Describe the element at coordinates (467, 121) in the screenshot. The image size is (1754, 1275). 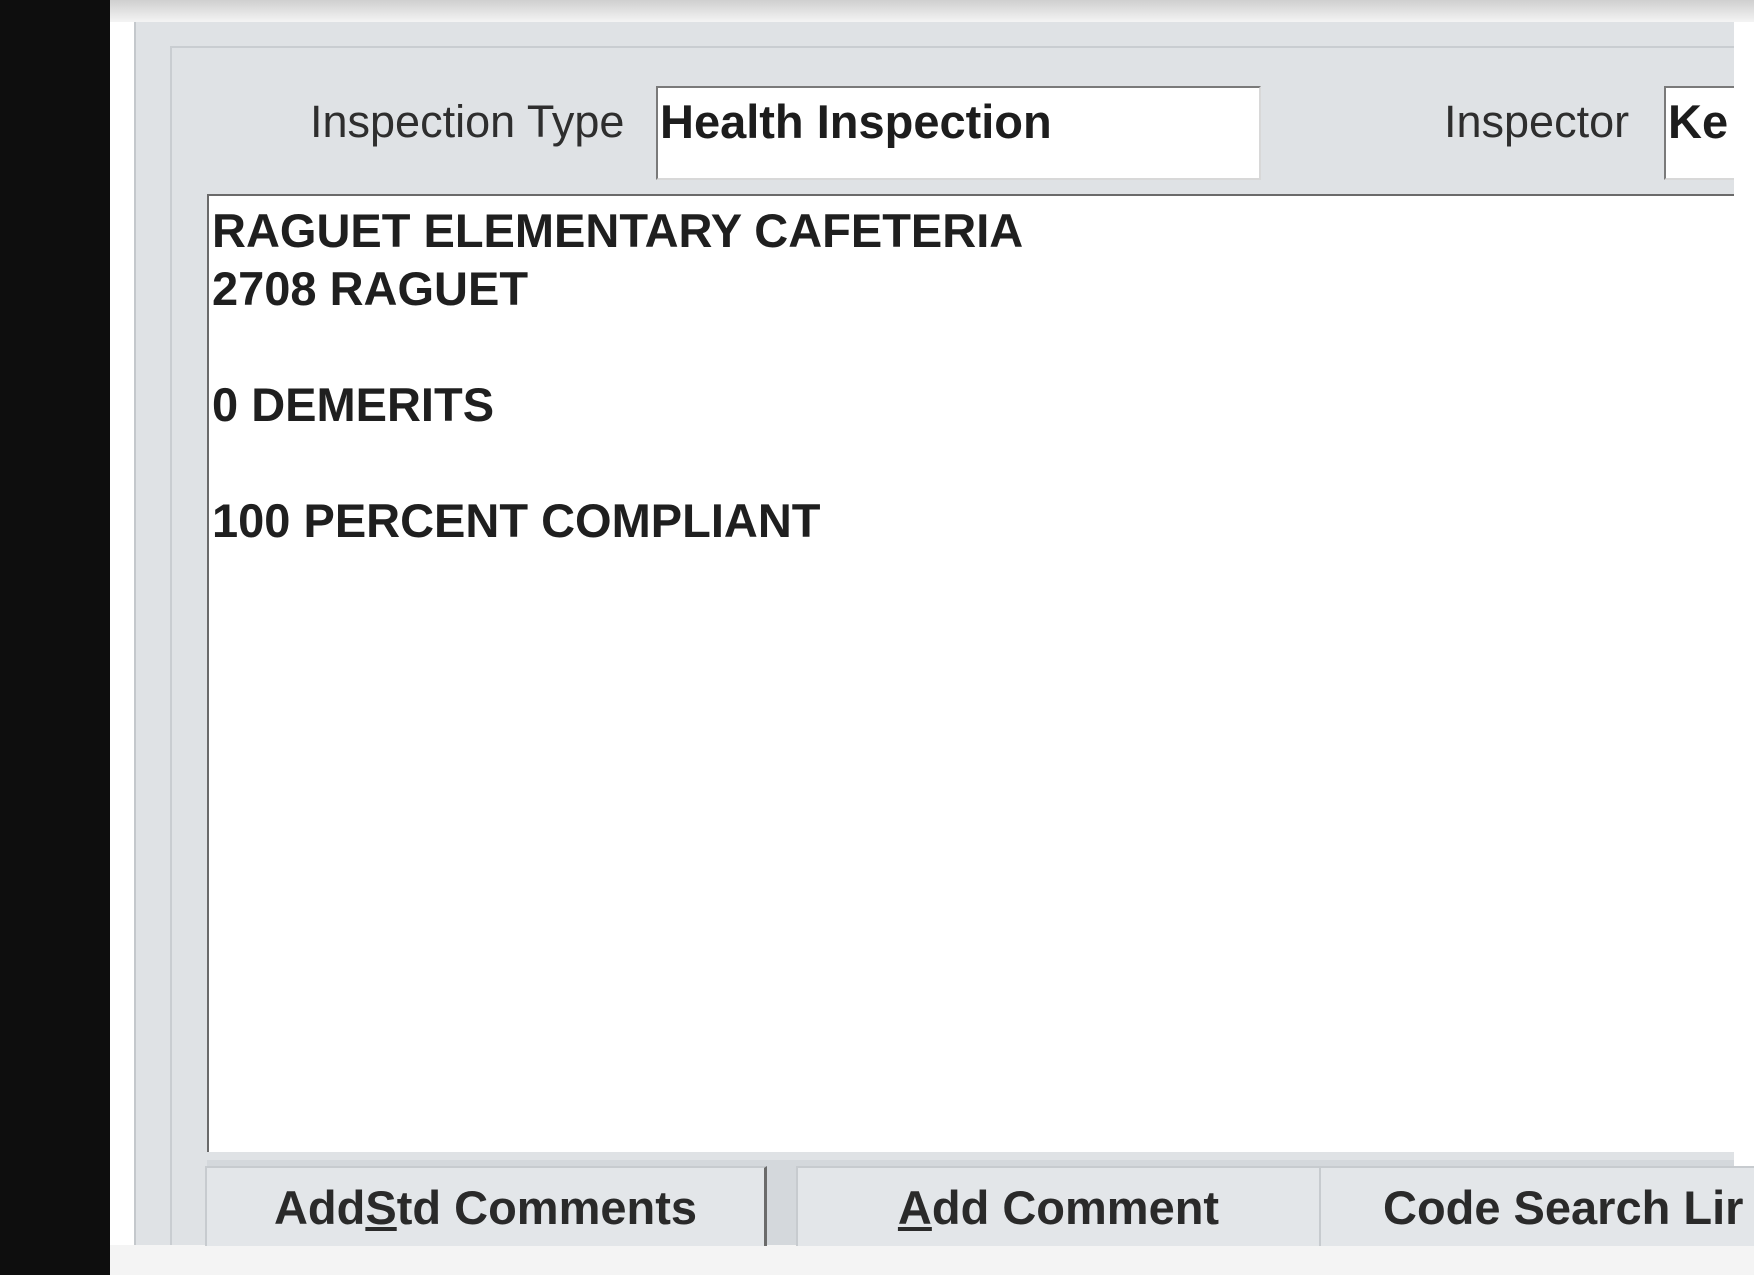
I see `inspection-type-label: Inspection Type` at that location.